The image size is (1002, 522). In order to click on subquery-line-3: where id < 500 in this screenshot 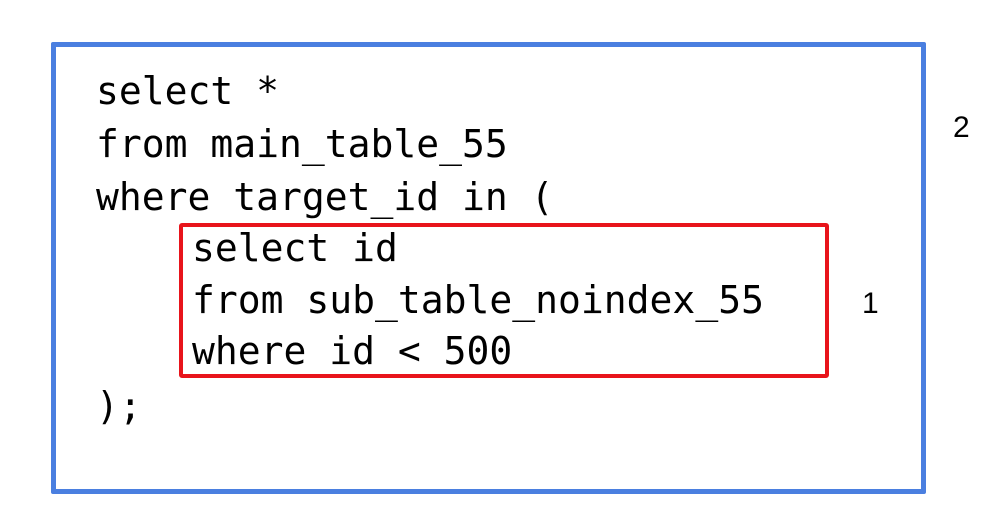, I will do `click(352, 351)`.